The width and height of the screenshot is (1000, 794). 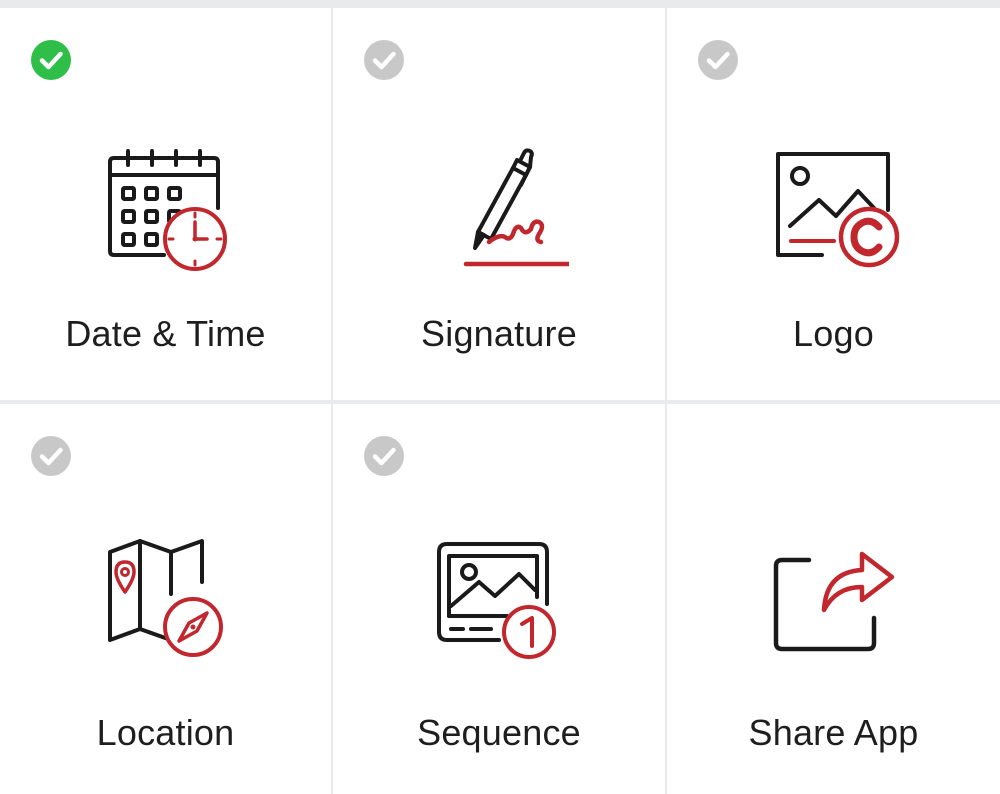 I want to click on image-copyright-icon, so click(x=837, y=210).